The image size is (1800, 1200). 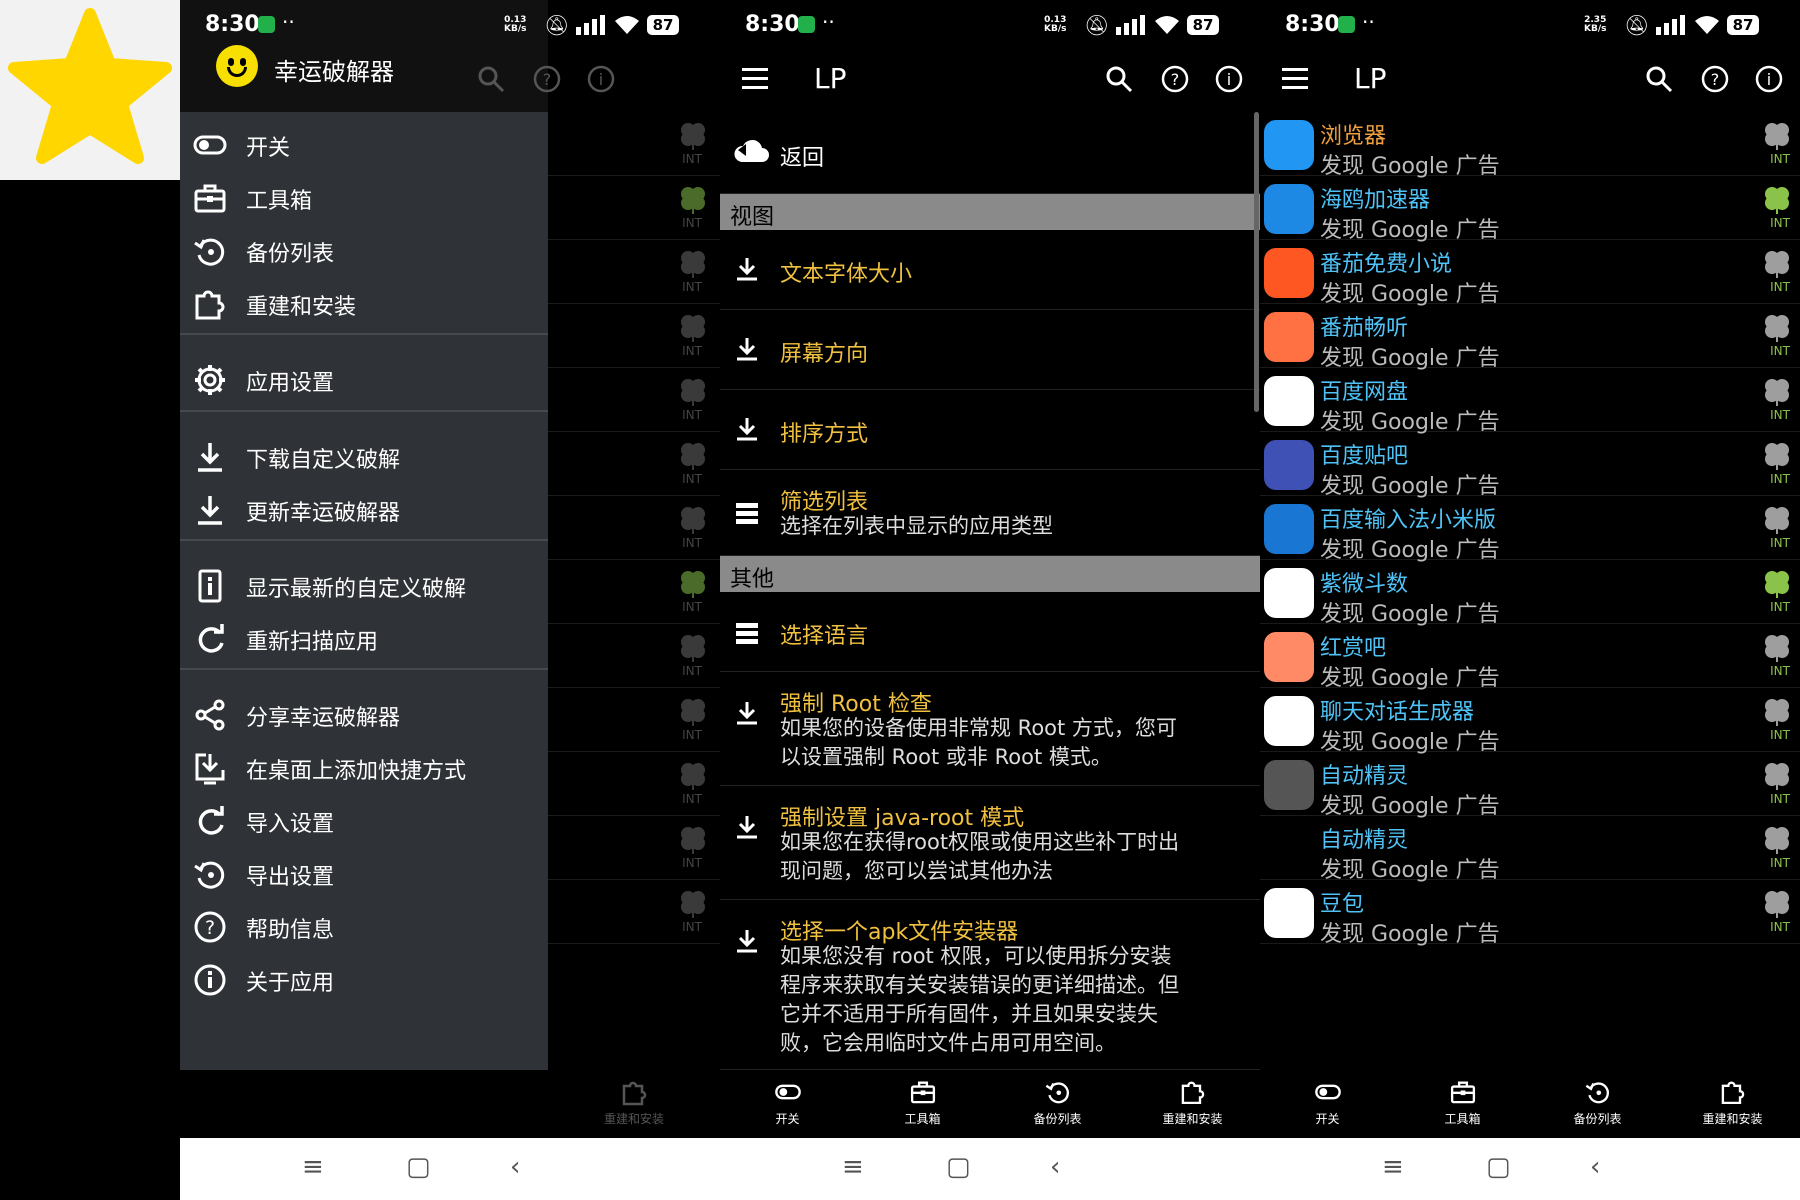 What do you see at coordinates (364, 304) in the screenshot?
I see `drawer-item: 重建和安装` at bounding box center [364, 304].